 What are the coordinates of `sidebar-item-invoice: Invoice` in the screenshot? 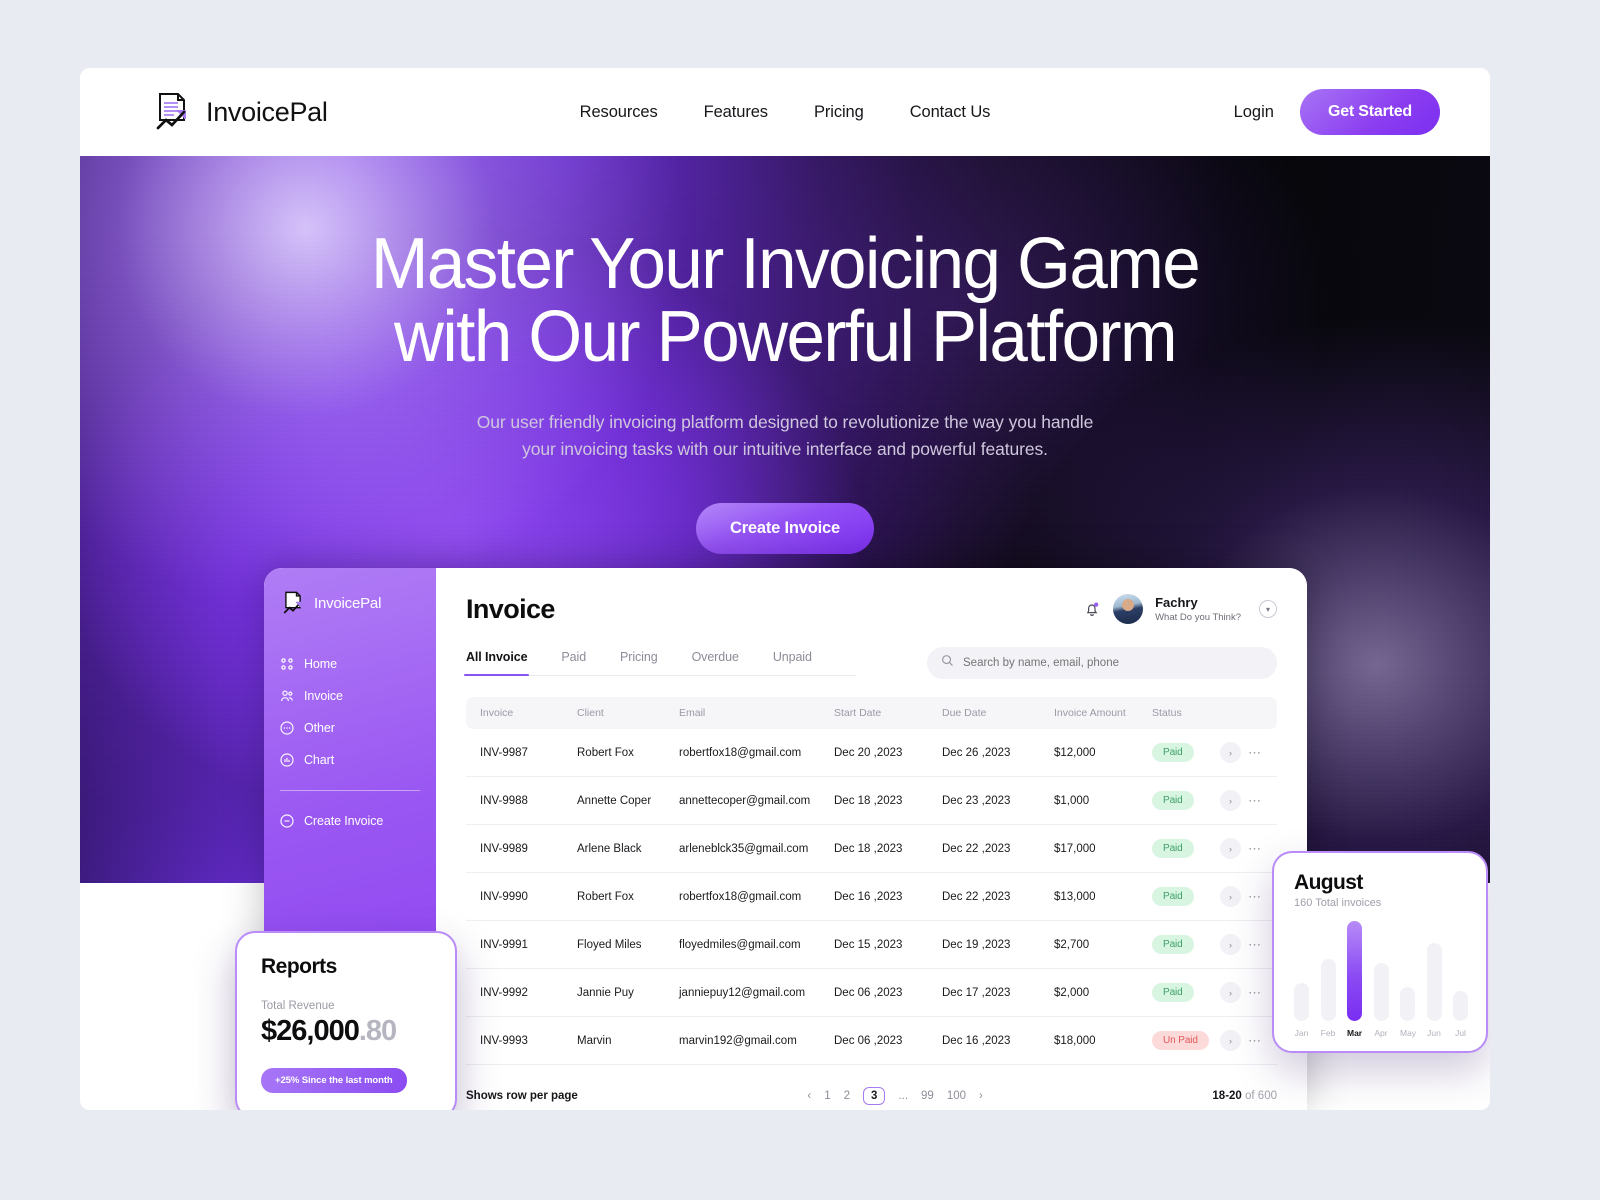 It's located at (350, 696).